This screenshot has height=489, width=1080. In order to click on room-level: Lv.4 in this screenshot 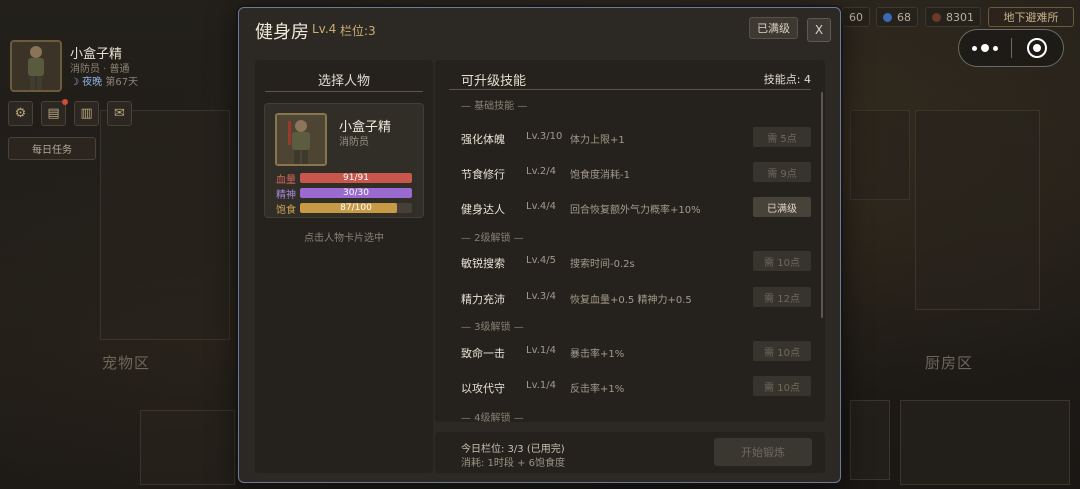, I will do `click(324, 29)`.